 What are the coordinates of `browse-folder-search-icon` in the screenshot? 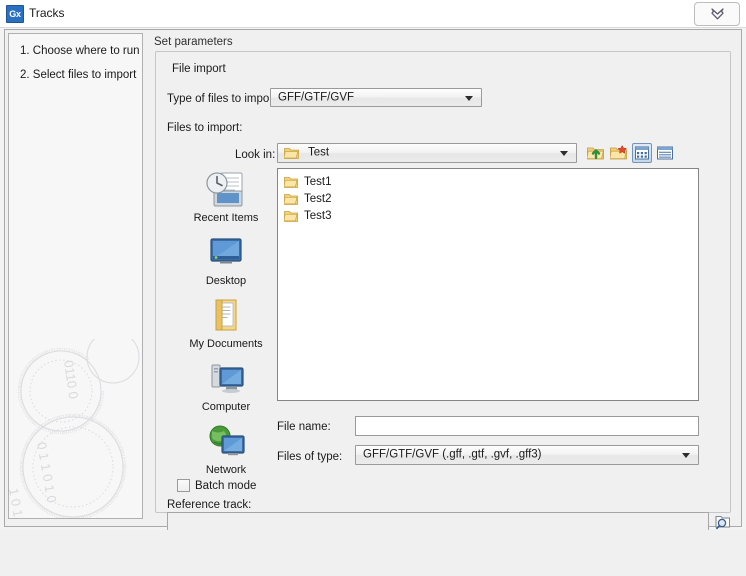 It's located at (722, 523).